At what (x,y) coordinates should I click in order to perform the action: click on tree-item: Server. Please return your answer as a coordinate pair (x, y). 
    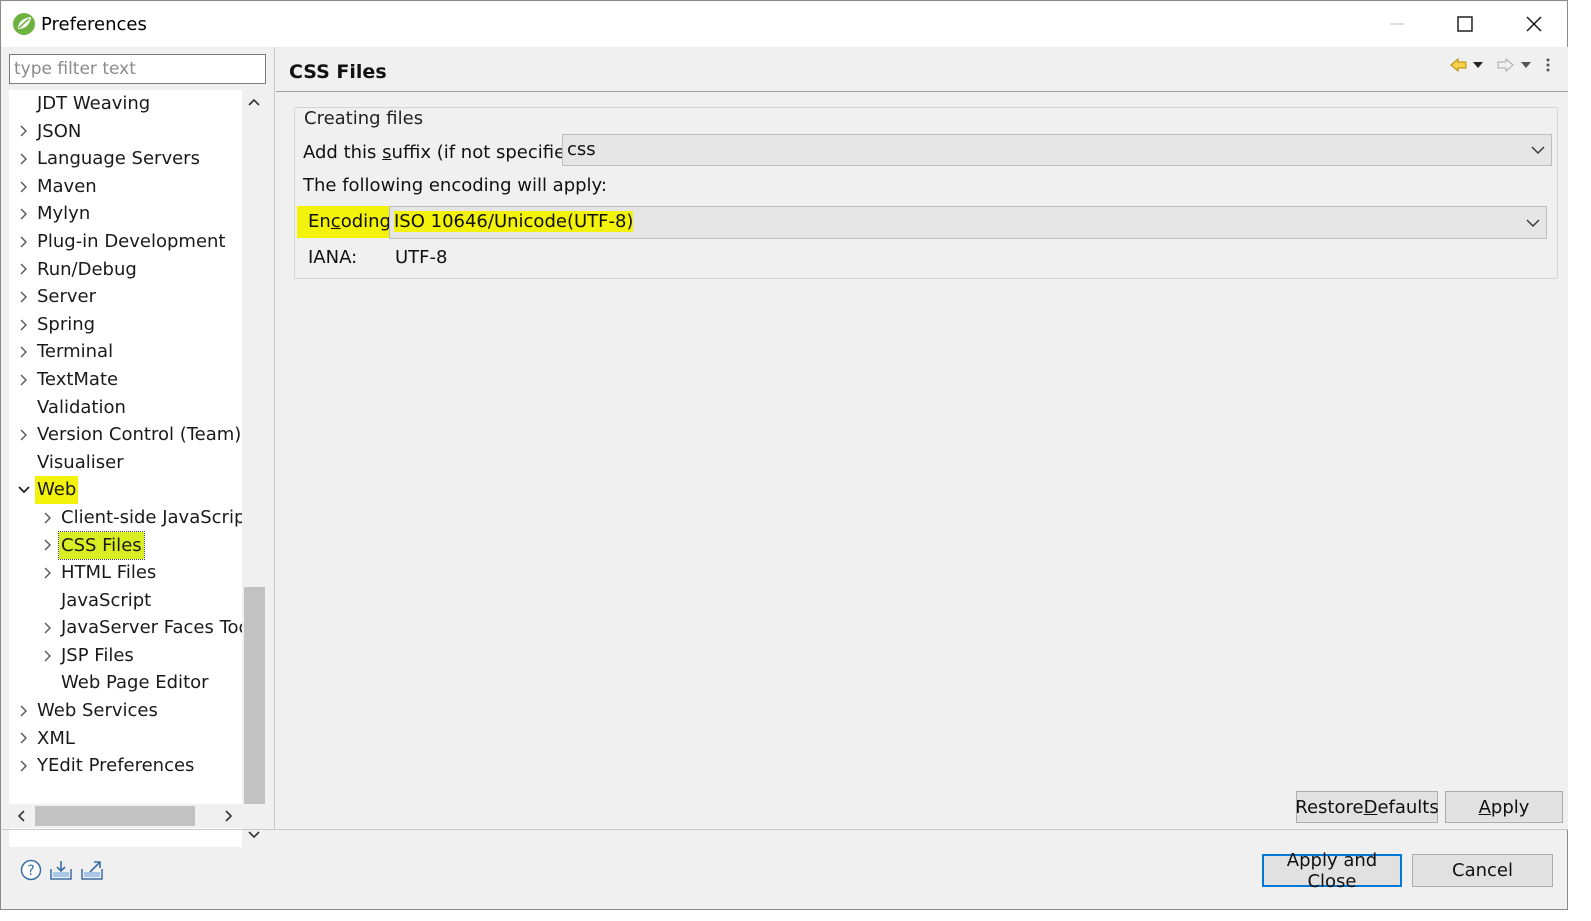
    Looking at the image, I should click on (126, 297).